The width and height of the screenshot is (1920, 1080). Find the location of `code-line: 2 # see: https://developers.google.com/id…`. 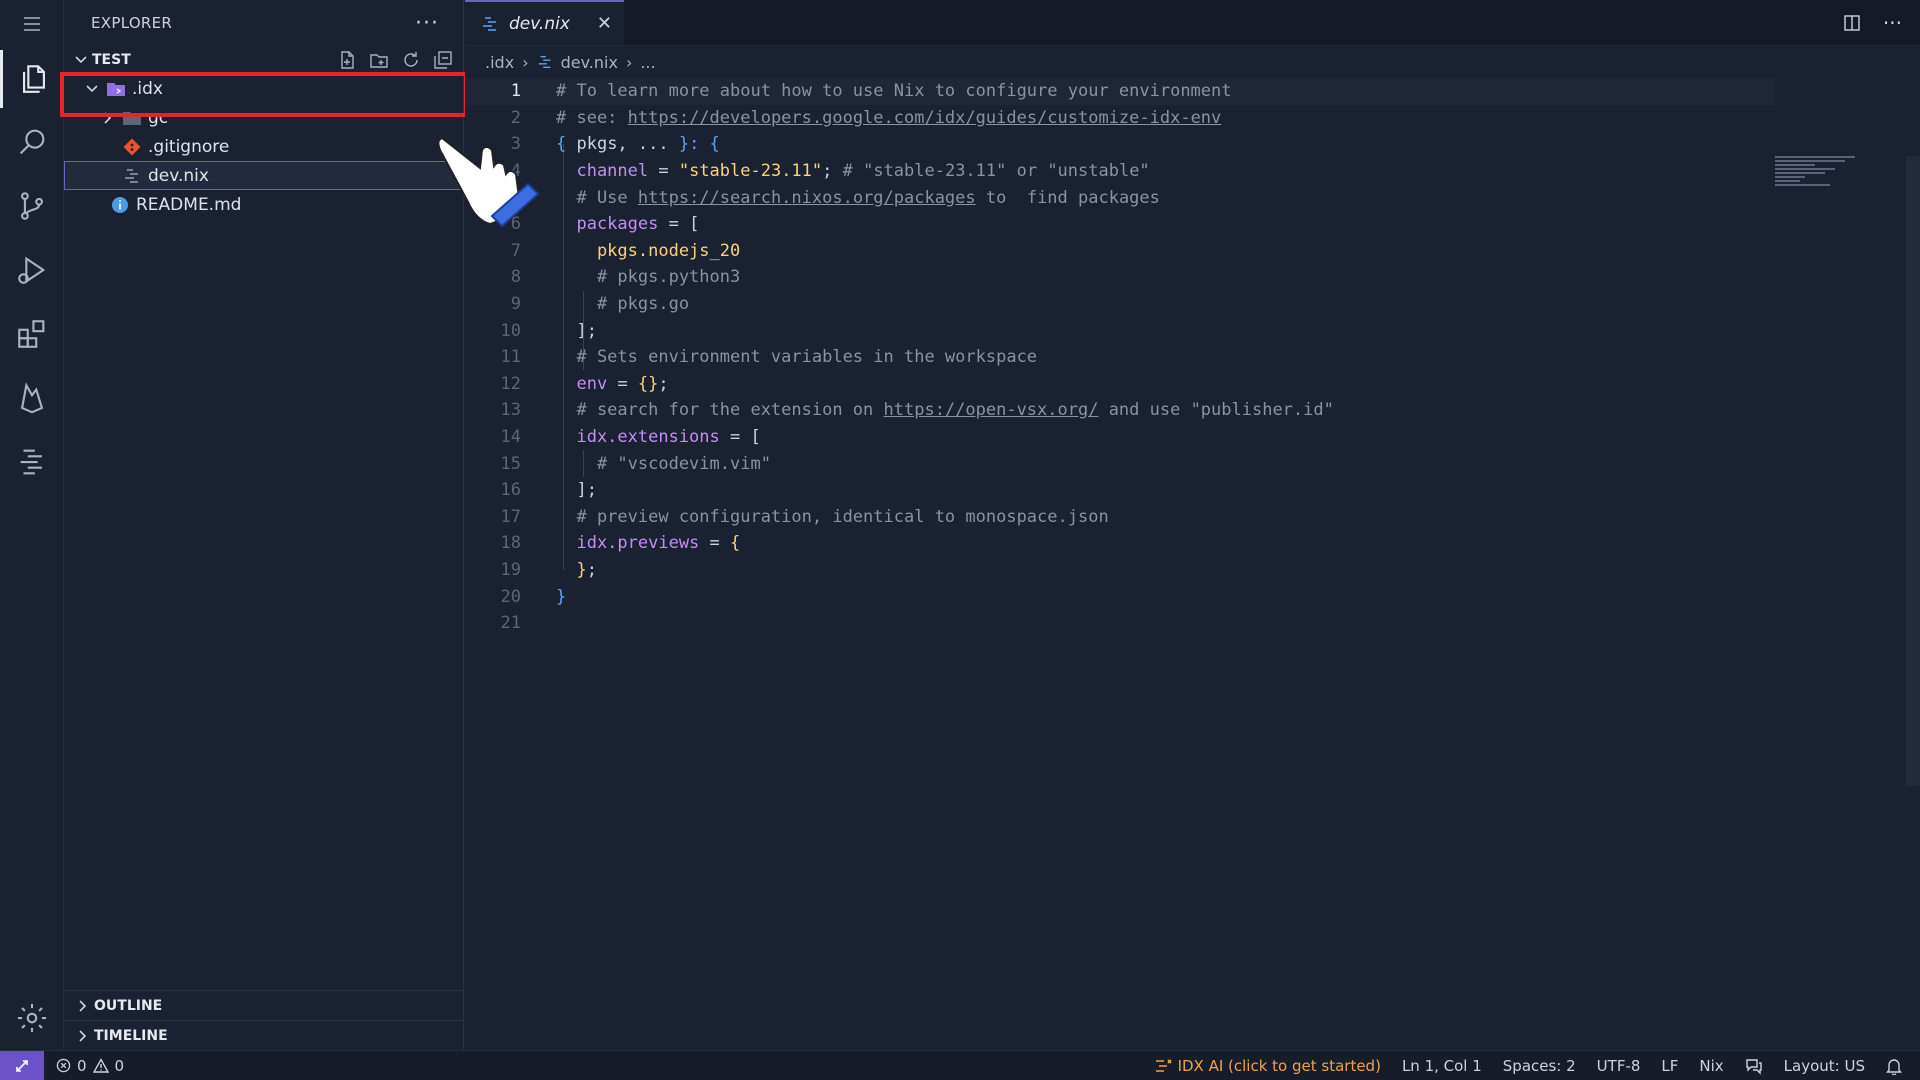

code-line: 2 # see: https://developers.google.com/id… is located at coordinates (1120, 118).